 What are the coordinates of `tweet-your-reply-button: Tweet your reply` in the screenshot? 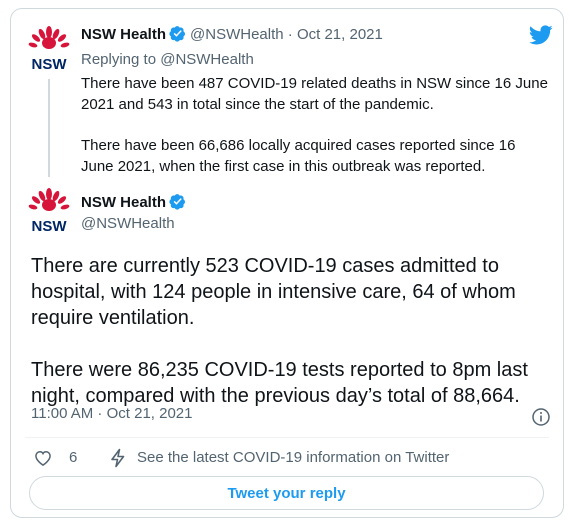 It's located at (286, 493).